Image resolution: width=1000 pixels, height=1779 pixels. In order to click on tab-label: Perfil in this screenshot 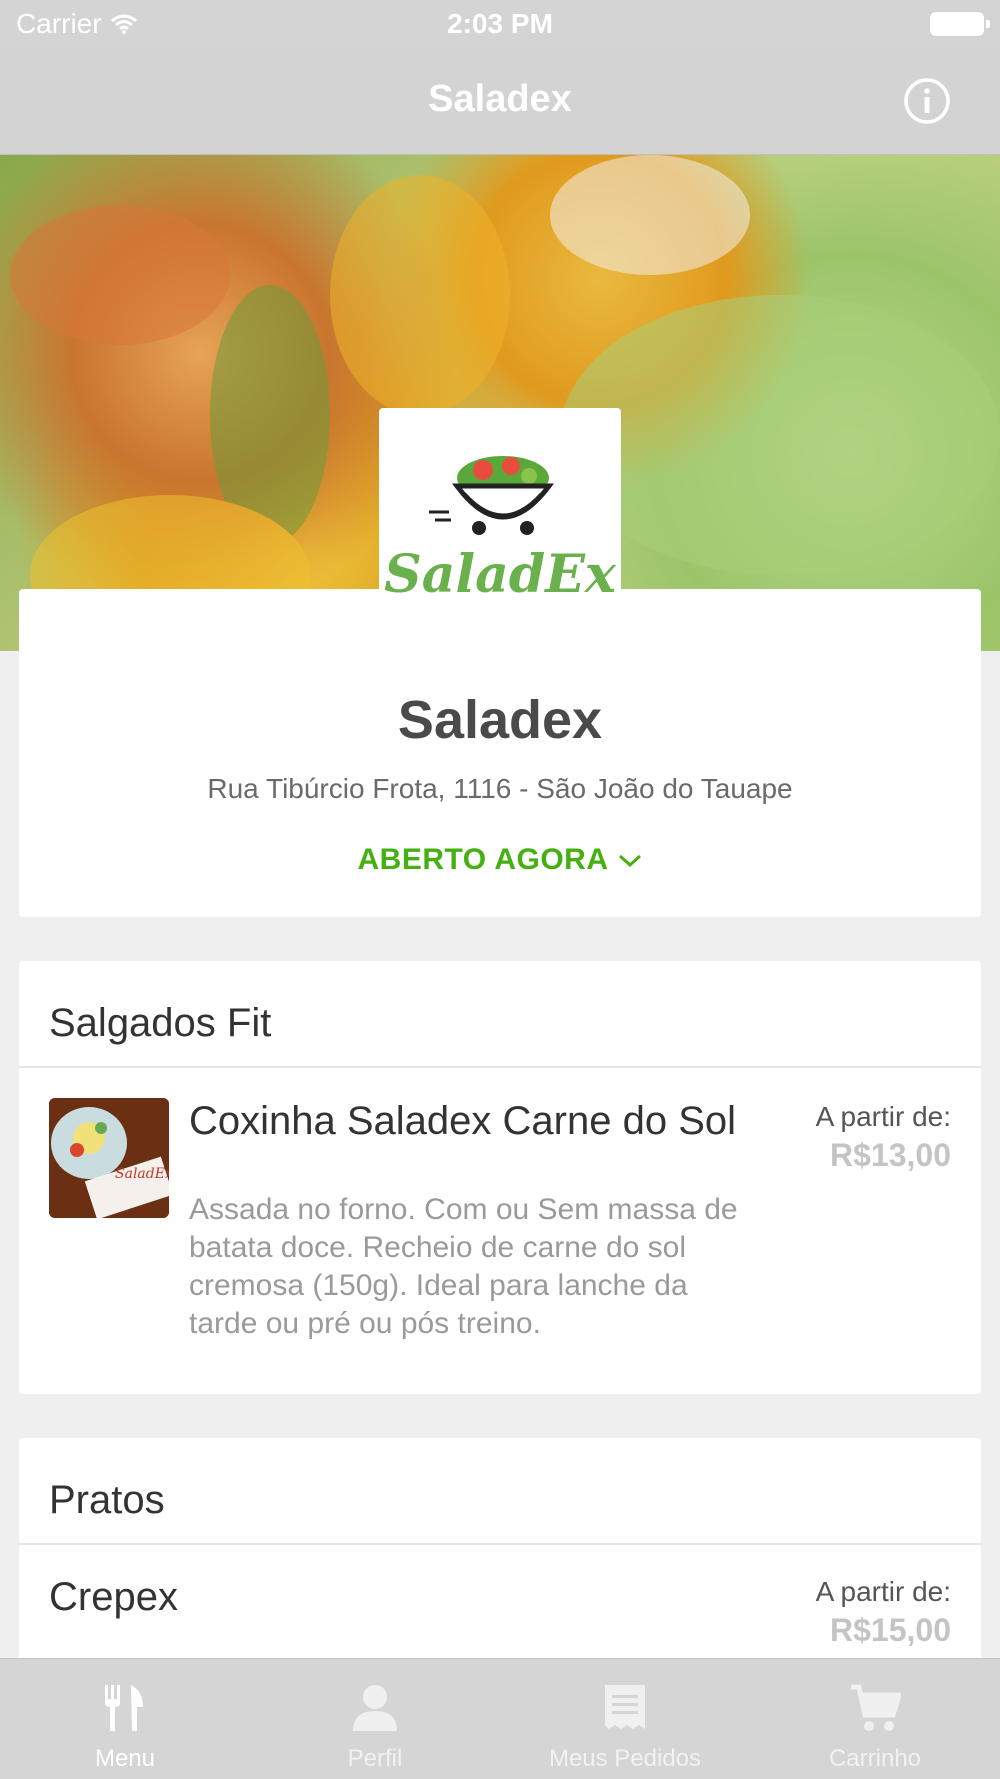, I will do `click(375, 1758)`.